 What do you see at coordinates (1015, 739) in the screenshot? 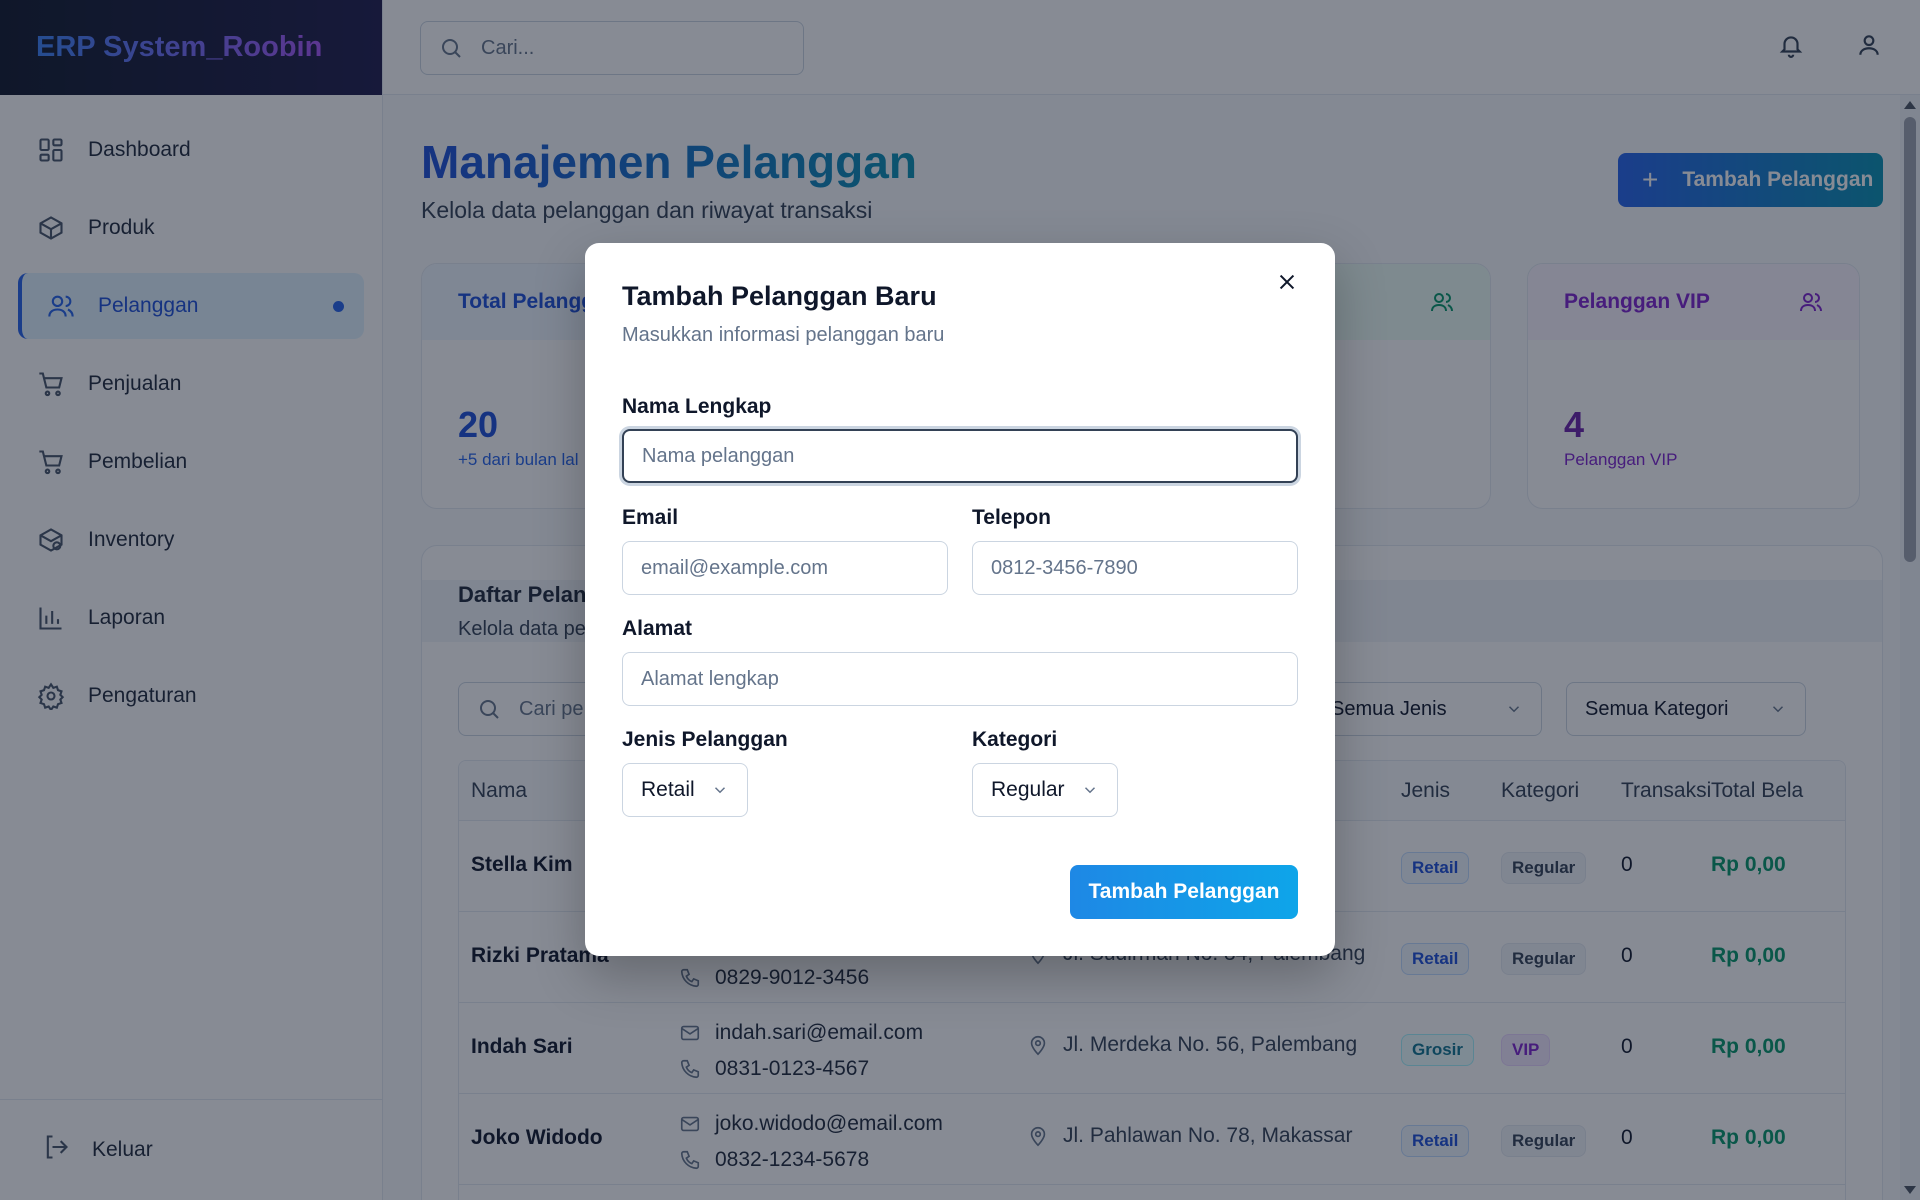
I see `kategori-label: Kategori` at bounding box center [1015, 739].